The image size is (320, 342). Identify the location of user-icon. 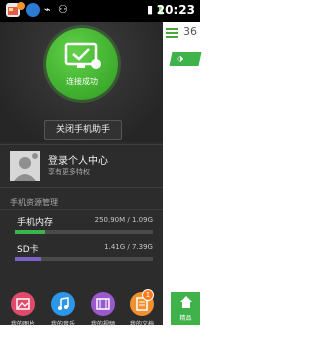
(26, 167).